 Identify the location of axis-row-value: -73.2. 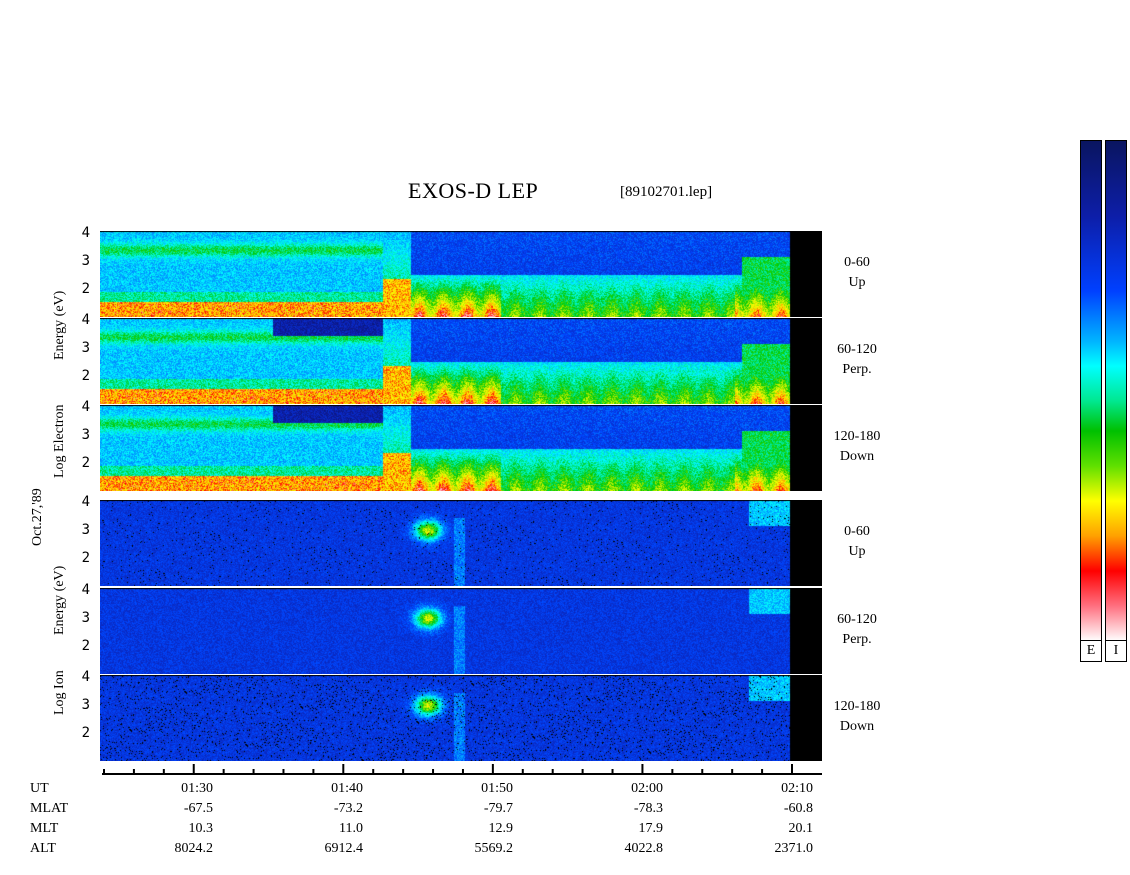
(348, 808).